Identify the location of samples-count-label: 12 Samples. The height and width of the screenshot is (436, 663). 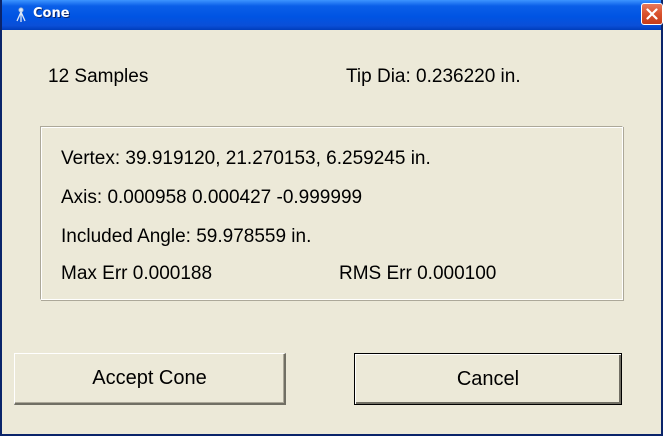
(98, 76).